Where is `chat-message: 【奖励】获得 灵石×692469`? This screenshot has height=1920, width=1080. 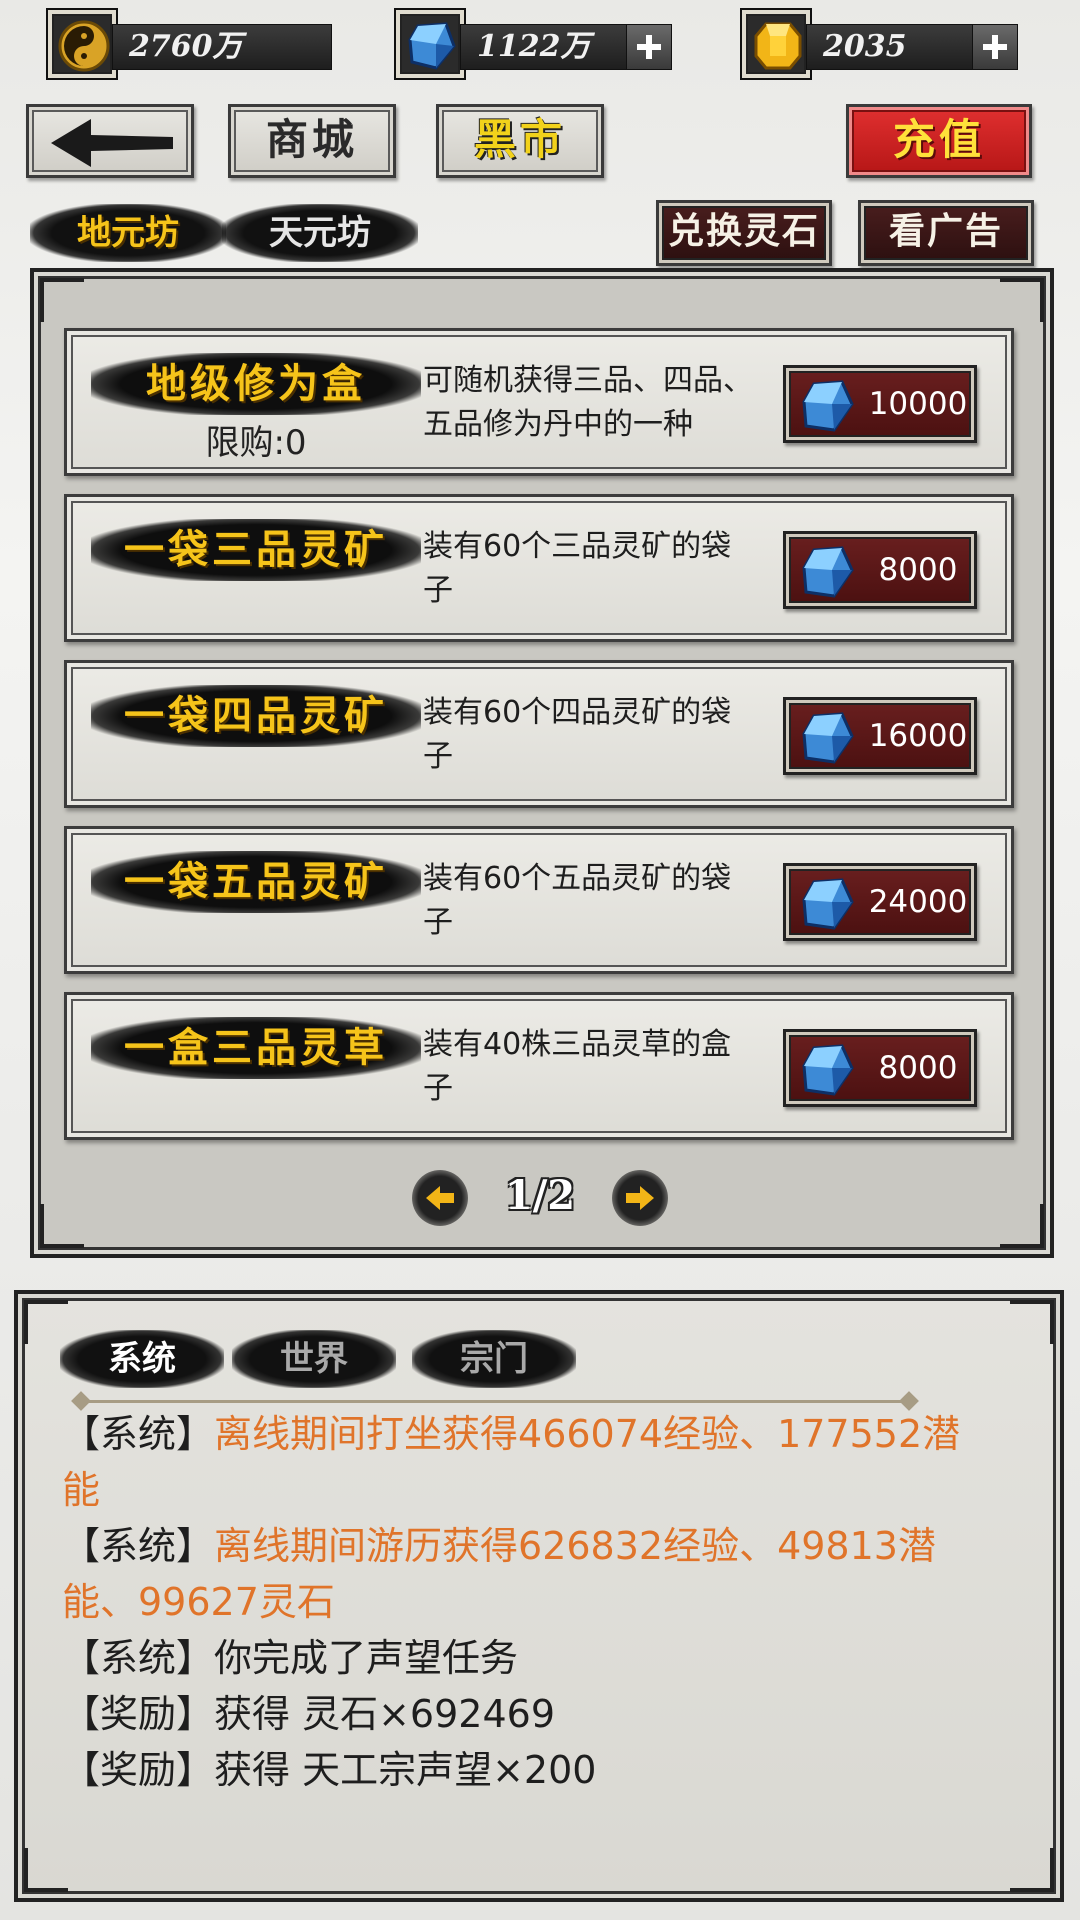
chat-message: 【奖励】获得 灵石×692469 is located at coordinates (532, 1714).